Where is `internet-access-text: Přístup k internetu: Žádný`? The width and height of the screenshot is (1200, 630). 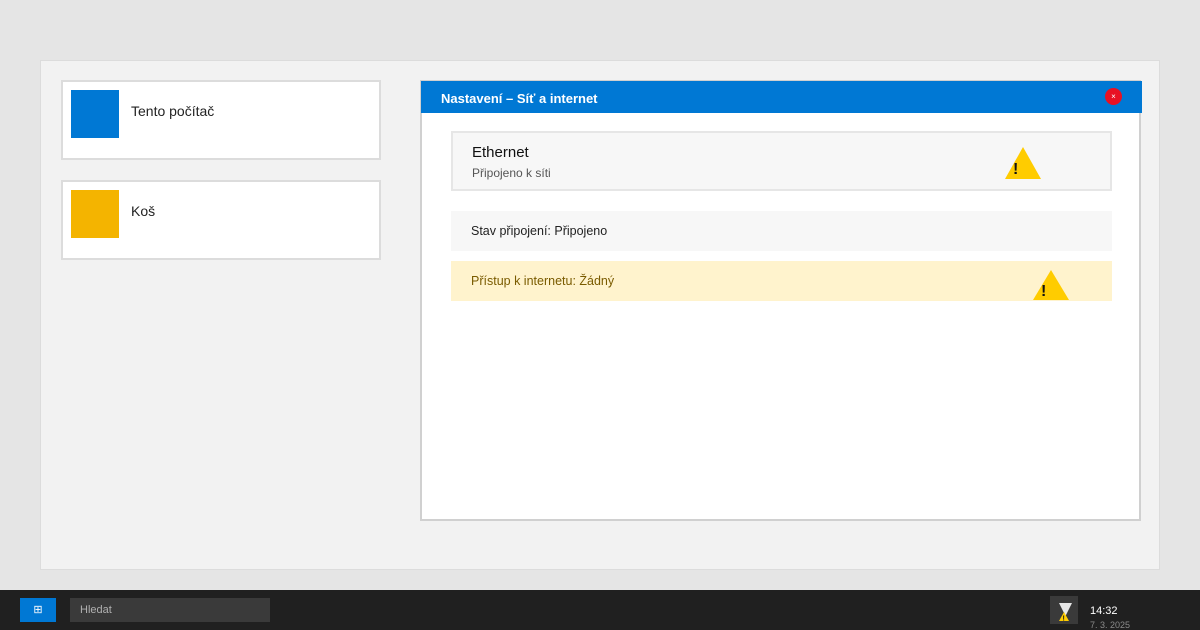
internet-access-text: Přístup k internetu: Žádný is located at coordinates (543, 281).